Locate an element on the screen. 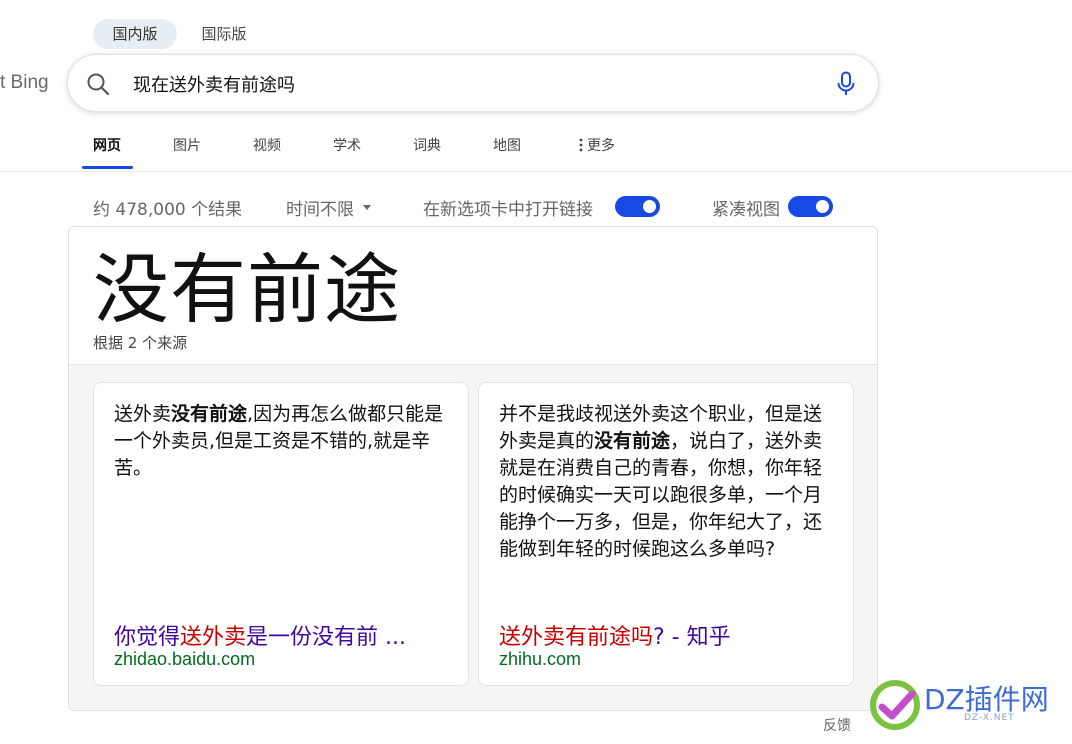 The width and height of the screenshot is (1072, 744). compact-view-label: 紧凑视图 is located at coordinates (746, 210).